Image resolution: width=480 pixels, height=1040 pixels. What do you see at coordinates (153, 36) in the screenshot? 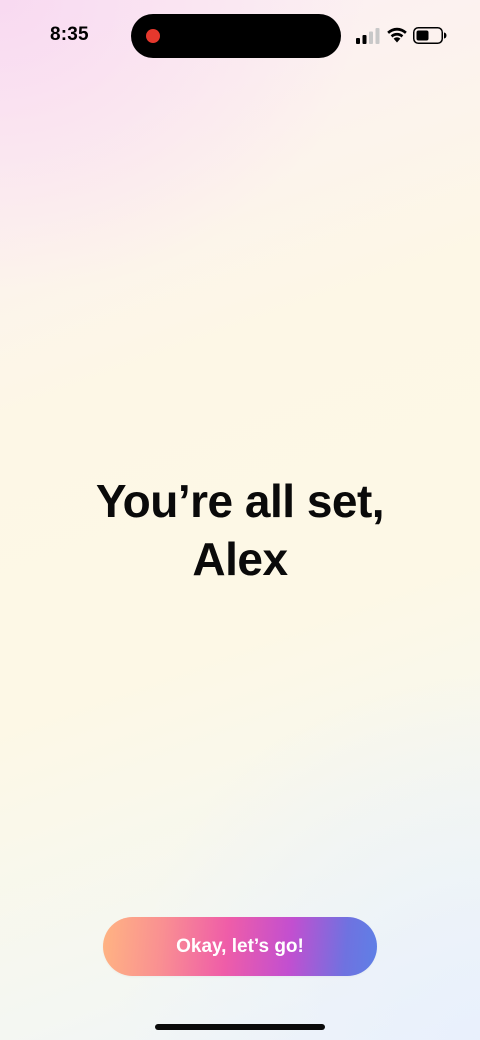
I see `recording-indicator-icon` at bounding box center [153, 36].